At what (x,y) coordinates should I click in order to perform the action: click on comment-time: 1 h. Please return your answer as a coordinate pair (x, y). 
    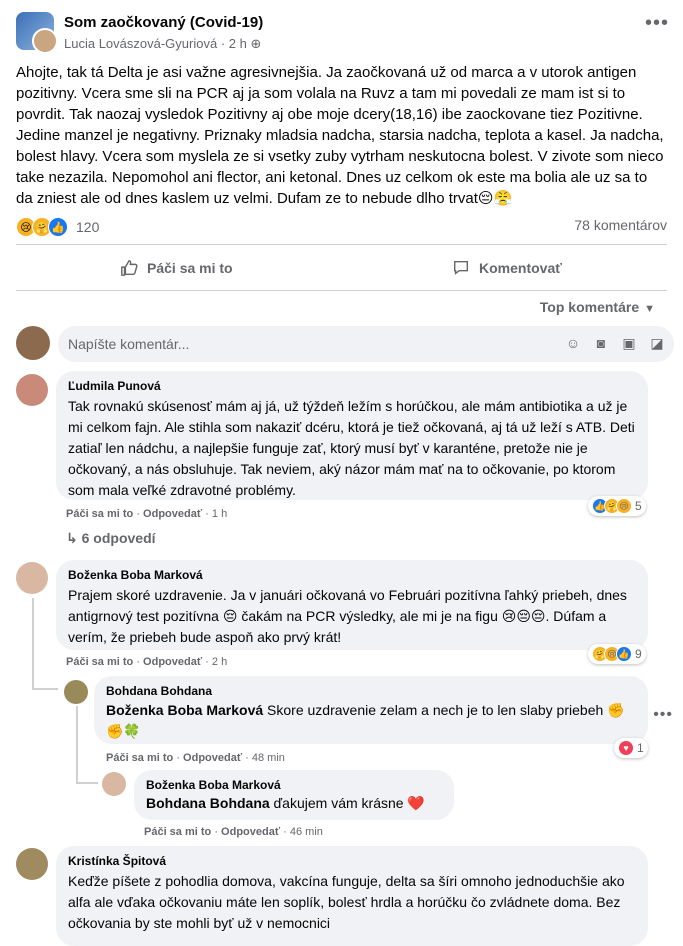
    Looking at the image, I should click on (219, 514).